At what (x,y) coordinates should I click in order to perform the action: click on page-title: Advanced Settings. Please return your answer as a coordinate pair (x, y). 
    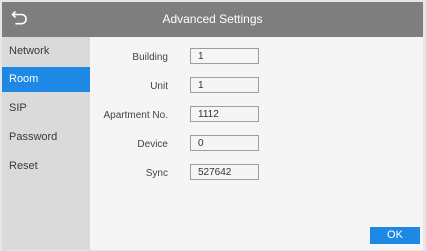
    Looking at the image, I should click on (212, 19).